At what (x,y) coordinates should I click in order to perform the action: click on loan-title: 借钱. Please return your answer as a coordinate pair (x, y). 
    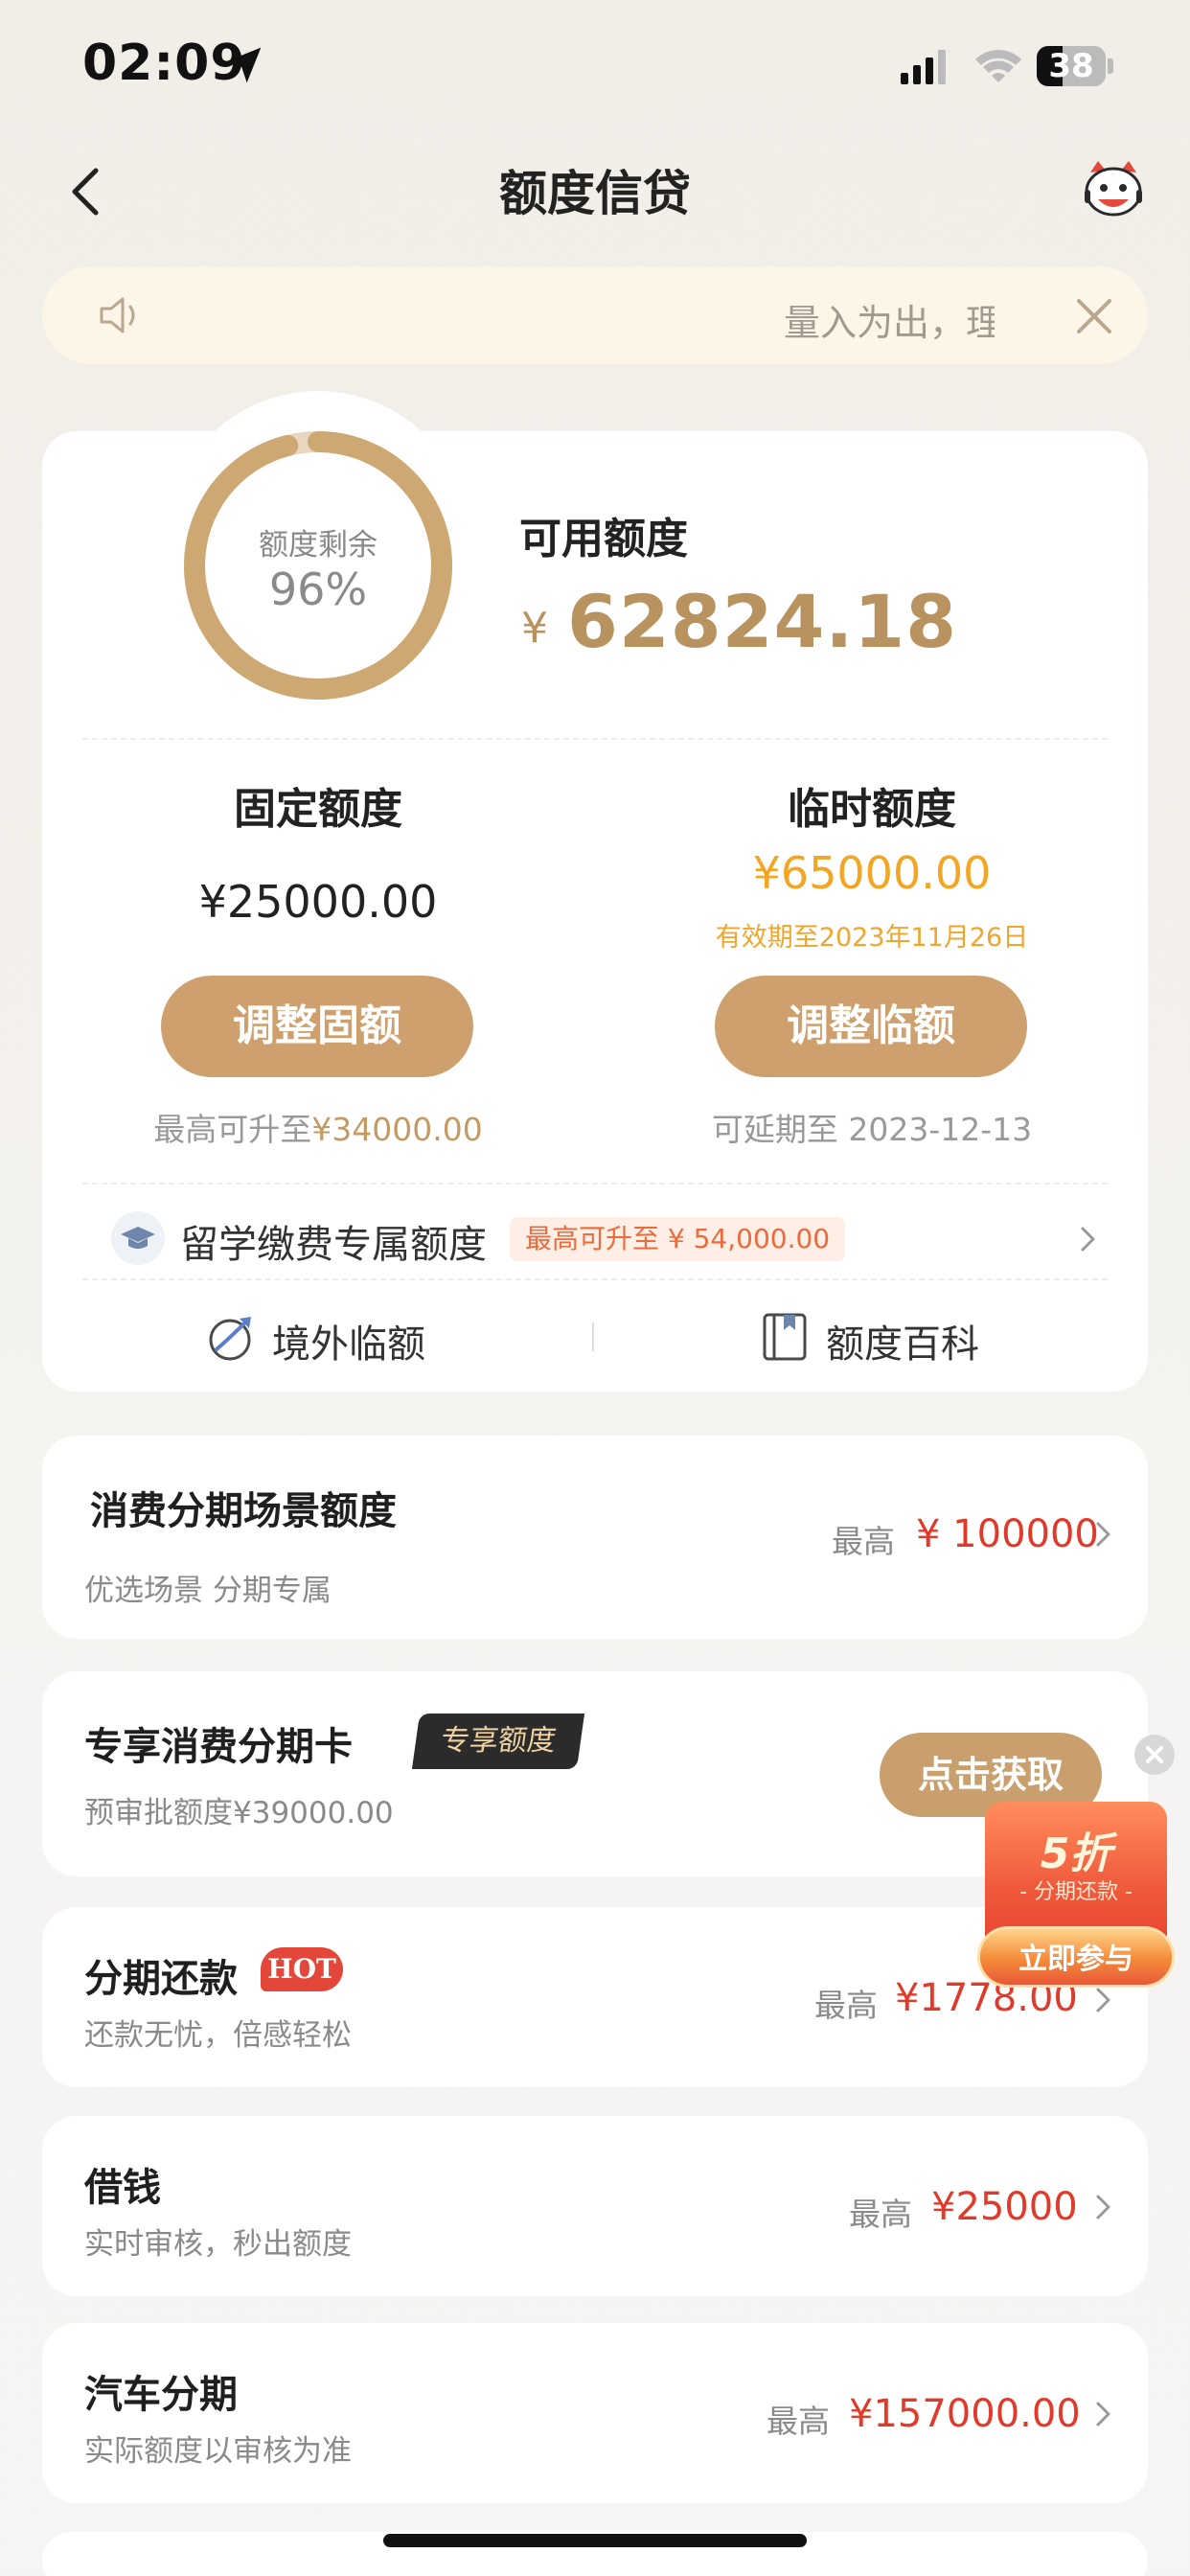
    Looking at the image, I should click on (123, 2188).